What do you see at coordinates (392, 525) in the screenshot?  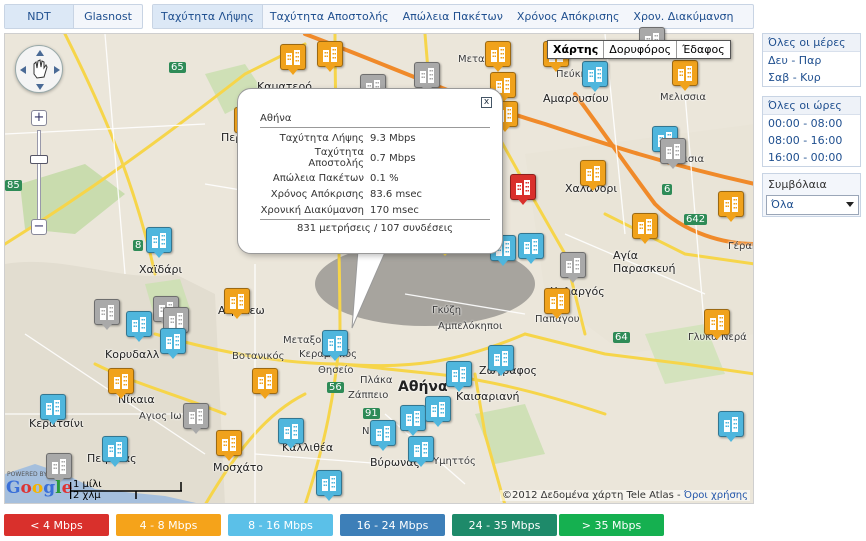 I see `legend-item: 16 - 24 Mbps` at bounding box center [392, 525].